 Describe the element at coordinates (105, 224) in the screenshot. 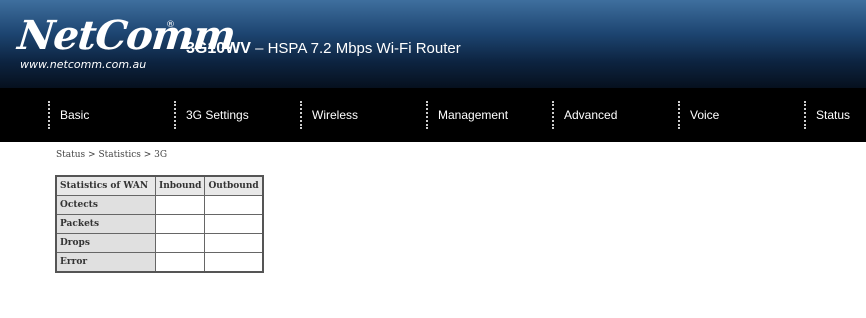

I see `row-label-packets: Packets` at that location.